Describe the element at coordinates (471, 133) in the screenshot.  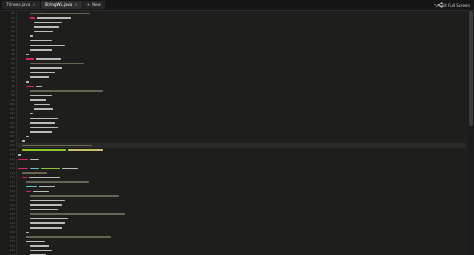
I see `vertical-scrollbar` at that location.